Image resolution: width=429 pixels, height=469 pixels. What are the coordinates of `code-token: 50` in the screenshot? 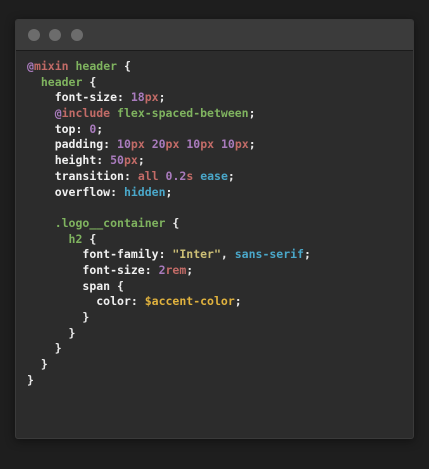 It's located at (117, 160).